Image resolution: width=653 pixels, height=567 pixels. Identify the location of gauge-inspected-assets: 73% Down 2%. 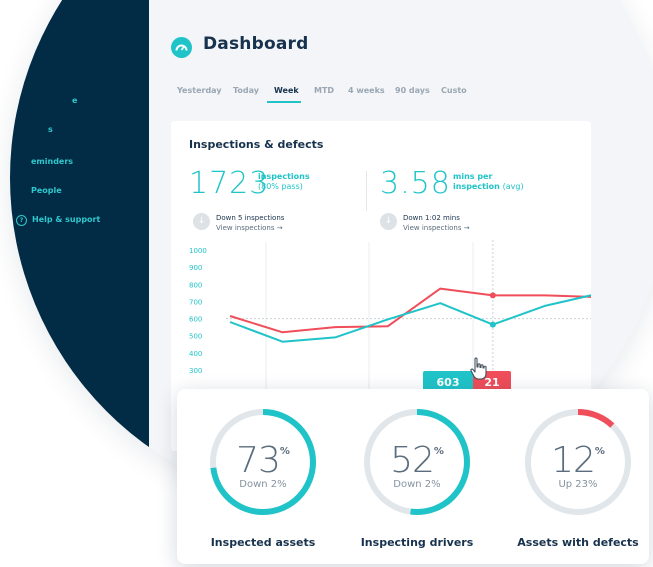
(263, 462).